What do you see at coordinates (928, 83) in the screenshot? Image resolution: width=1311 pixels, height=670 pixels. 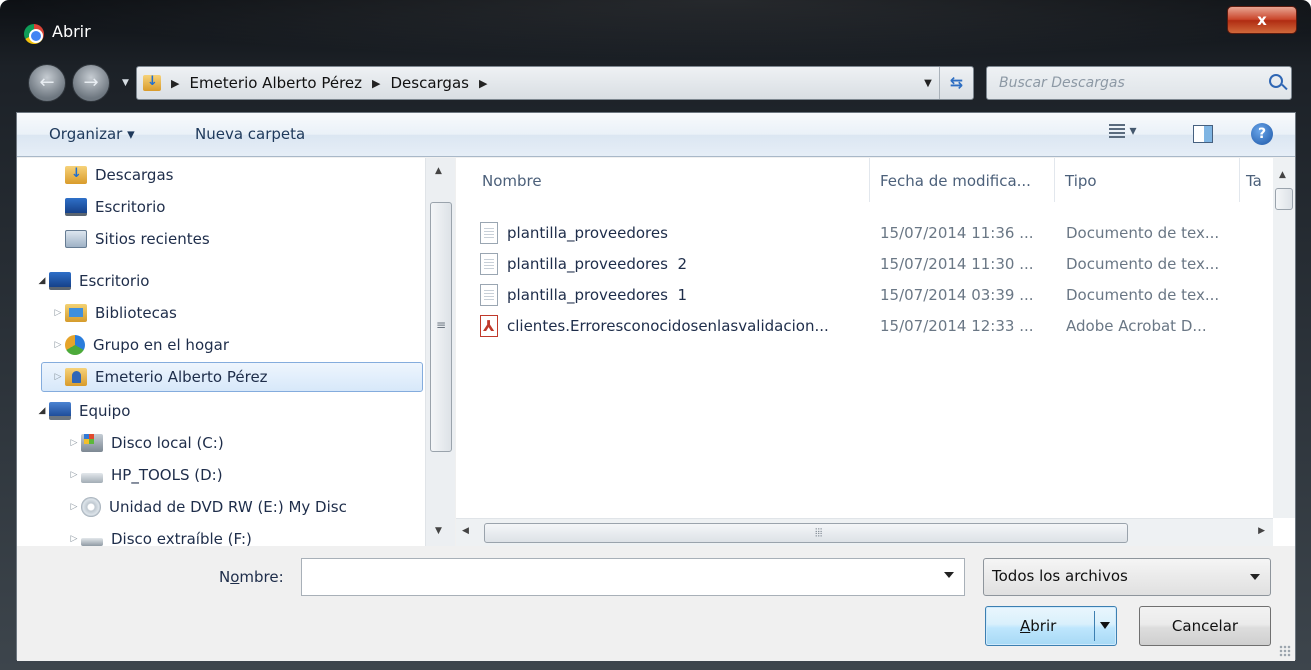 I see `address-dropdown-icon: ▼` at bounding box center [928, 83].